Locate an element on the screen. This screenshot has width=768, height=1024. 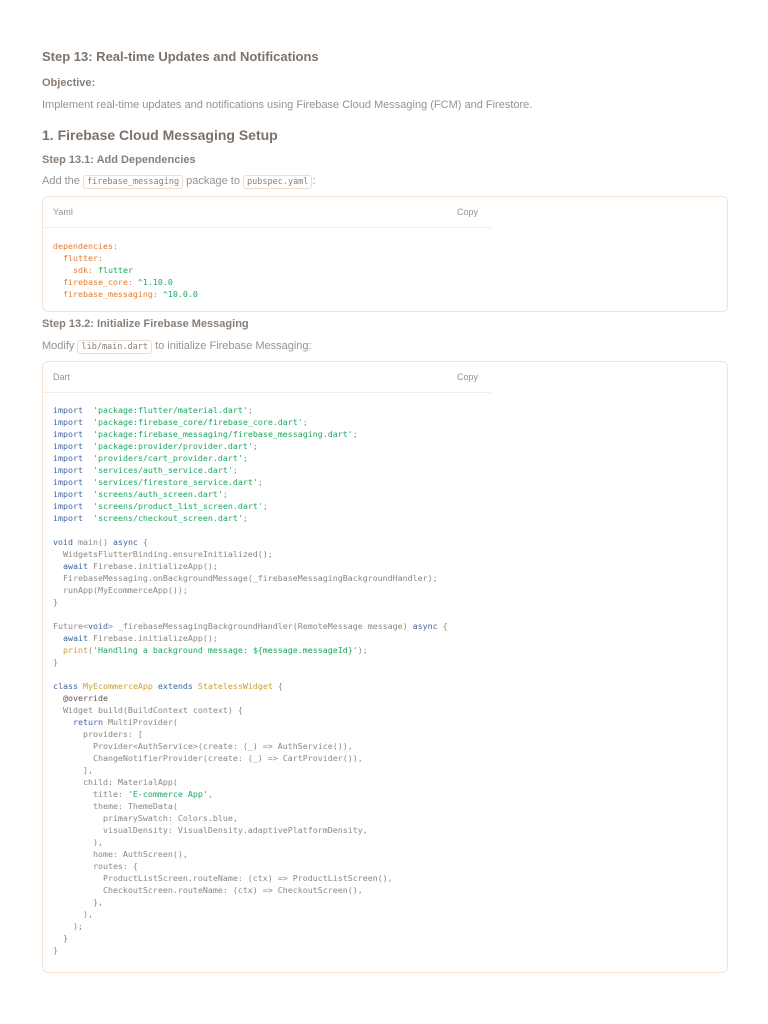
code-token: 'package:flutter/material.dart' is located at coordinates (170, 410).